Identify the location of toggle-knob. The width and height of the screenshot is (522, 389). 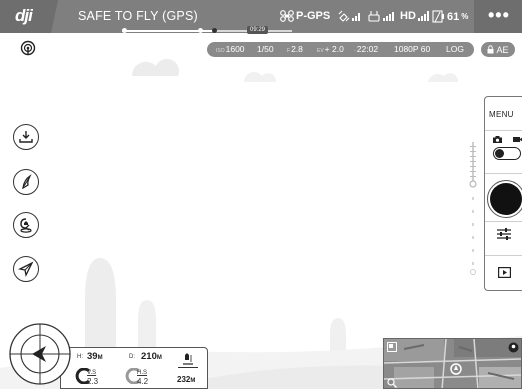
(499, 153).